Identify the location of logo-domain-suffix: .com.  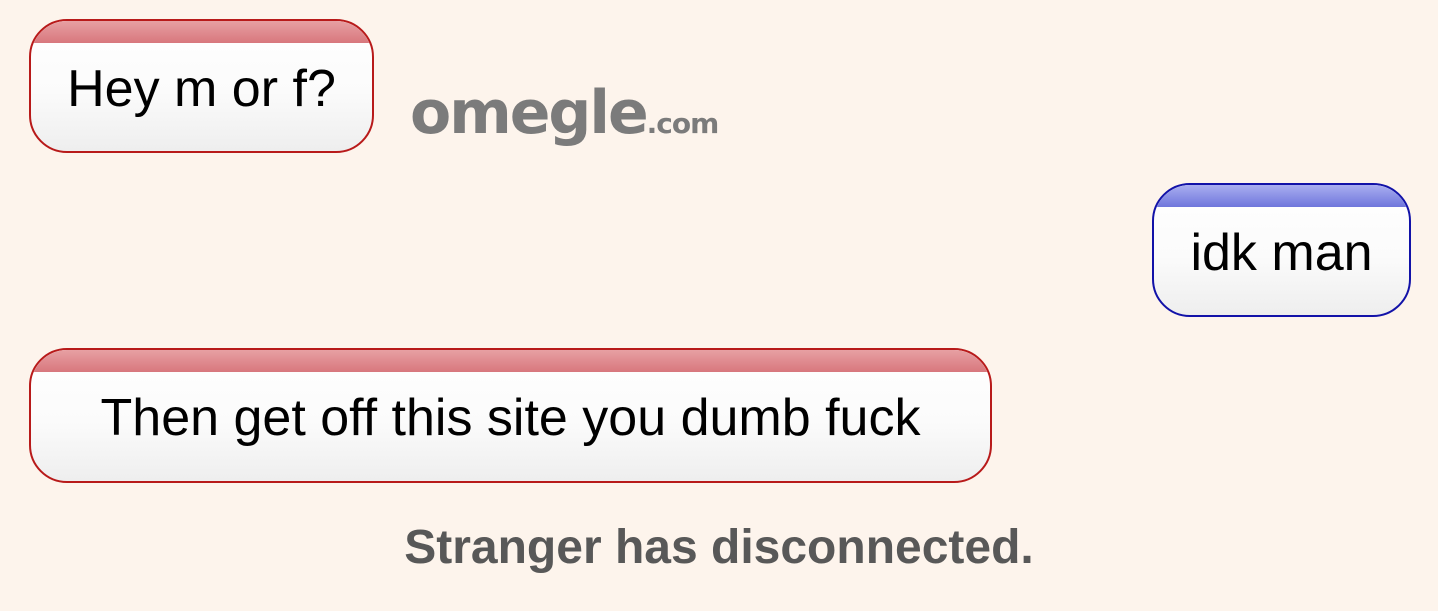
(683, 123).